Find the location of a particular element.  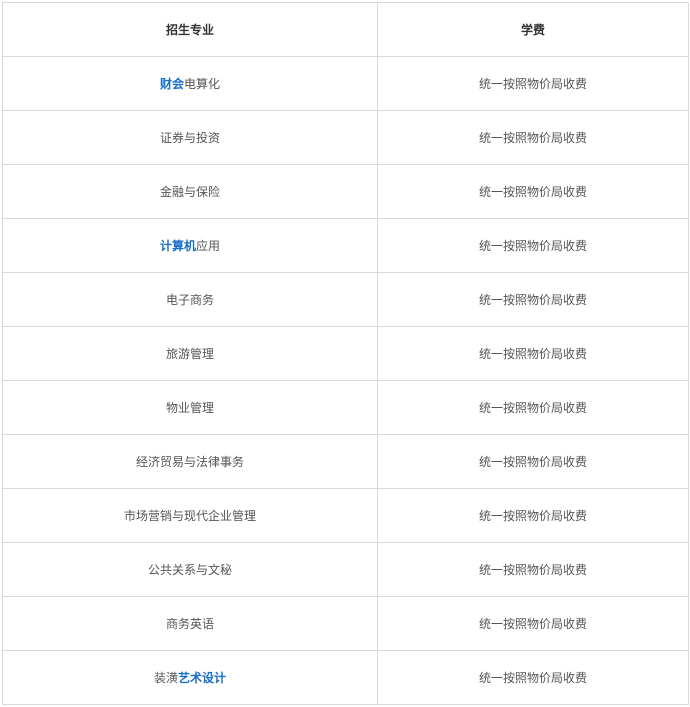

table-row: 证券与投资 统一按照物价局收费 is located at coordinates (345, 137).